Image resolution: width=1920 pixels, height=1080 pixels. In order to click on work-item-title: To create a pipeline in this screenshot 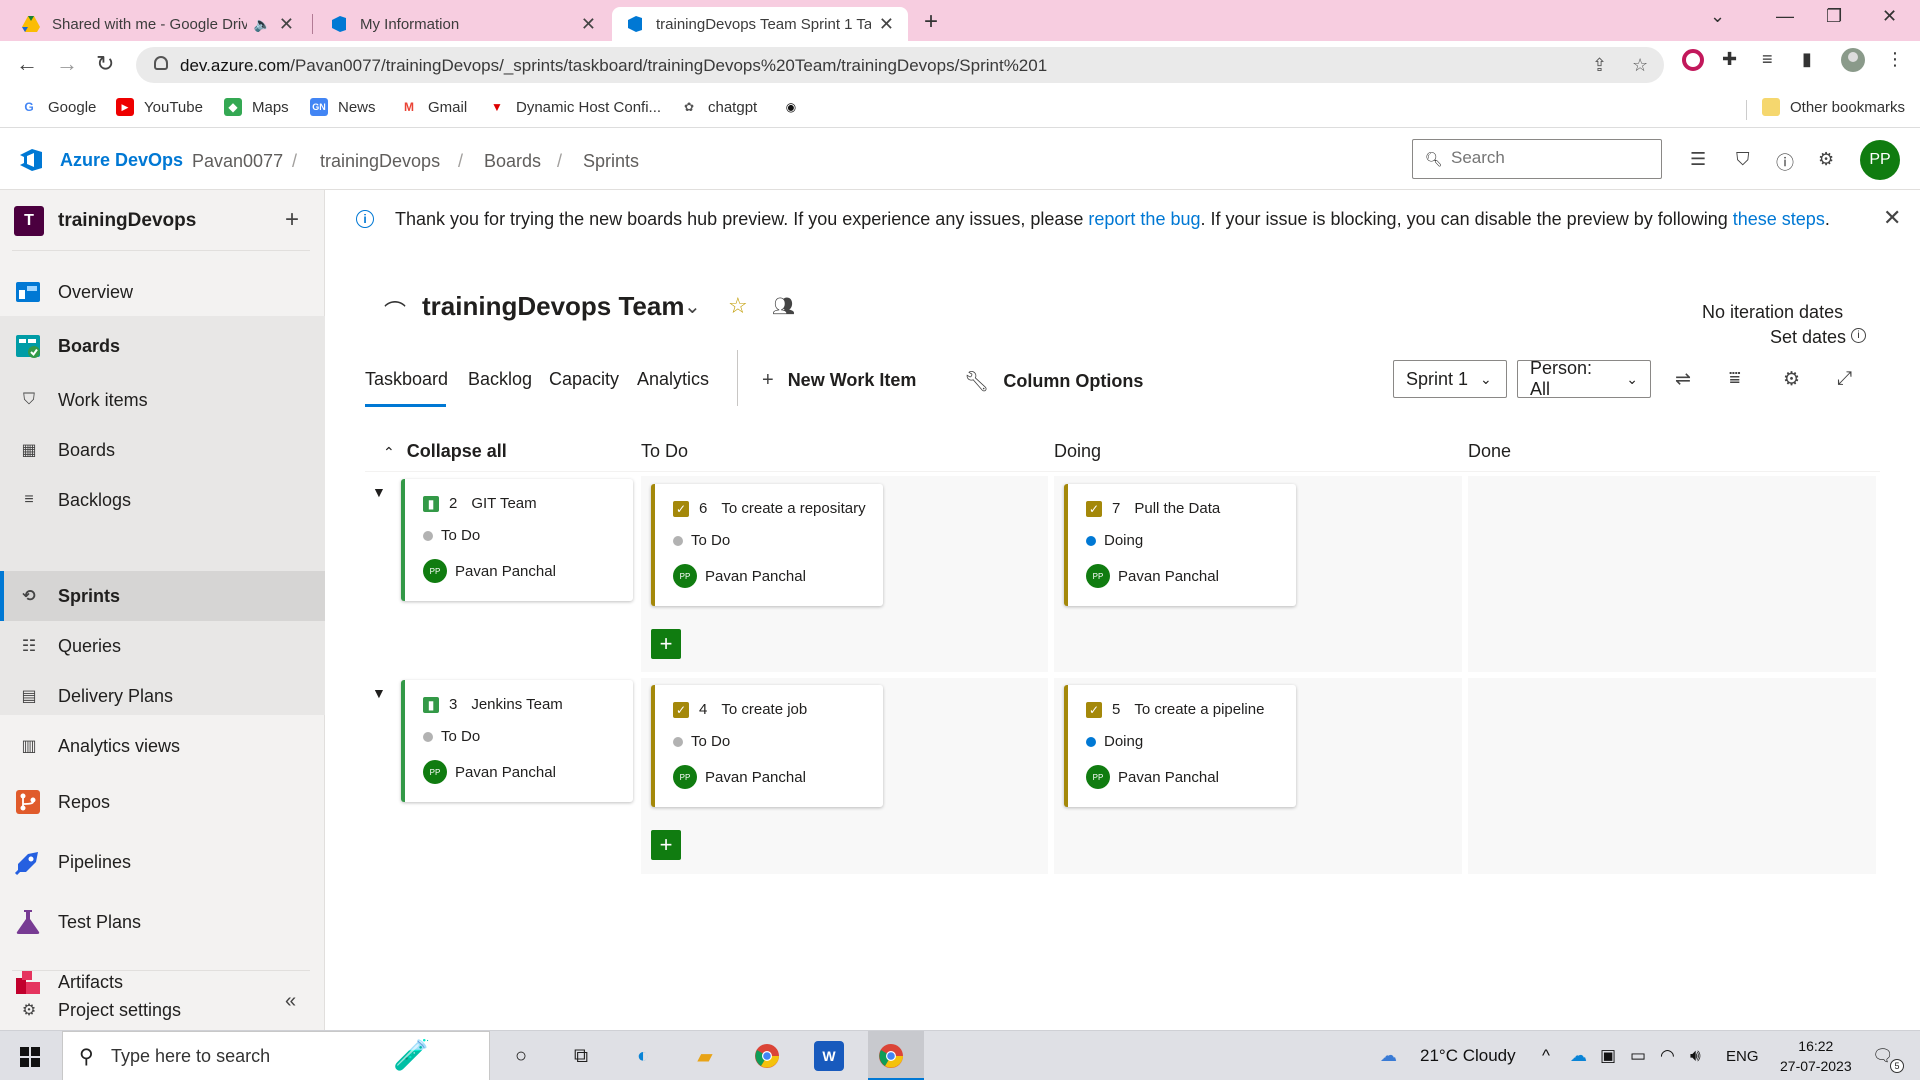, I will do `click(1199, 709)`.